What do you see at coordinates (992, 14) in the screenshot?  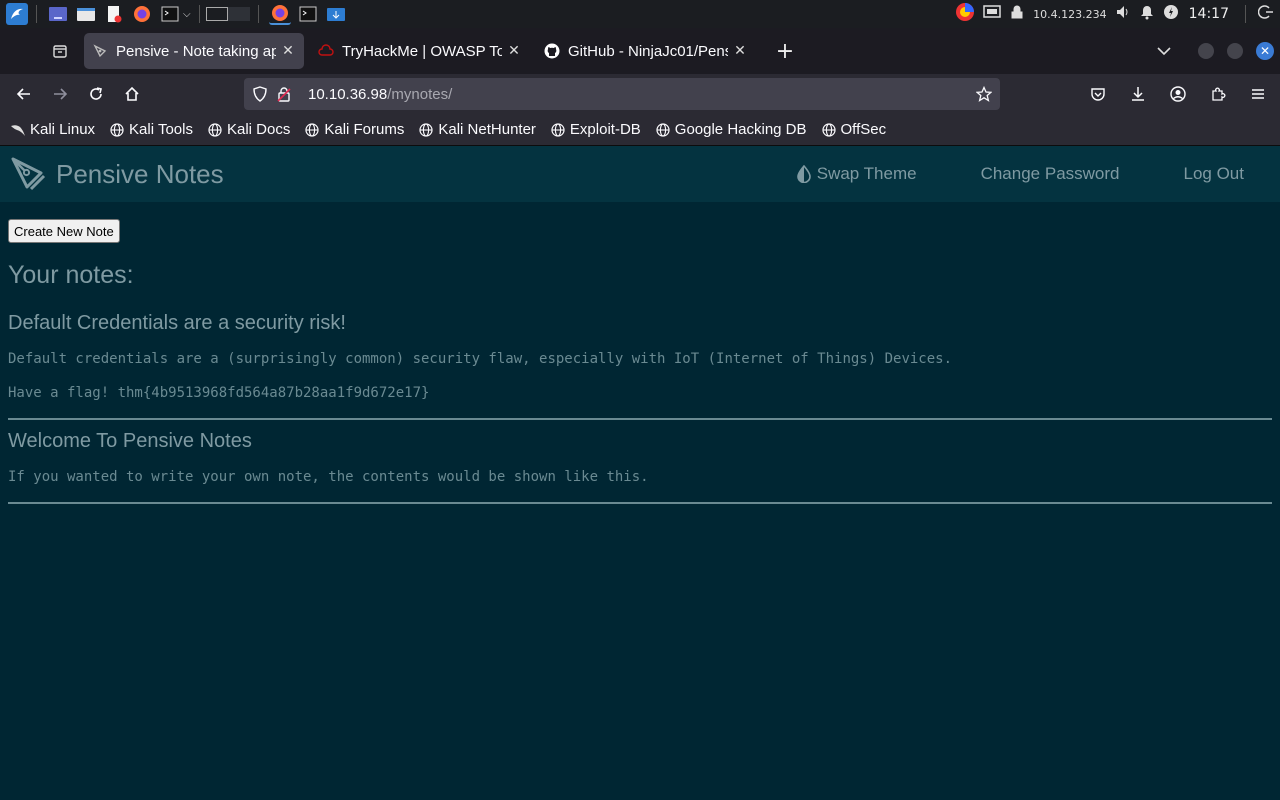 I see `network-display-icon` at bounding box center [992, 14].